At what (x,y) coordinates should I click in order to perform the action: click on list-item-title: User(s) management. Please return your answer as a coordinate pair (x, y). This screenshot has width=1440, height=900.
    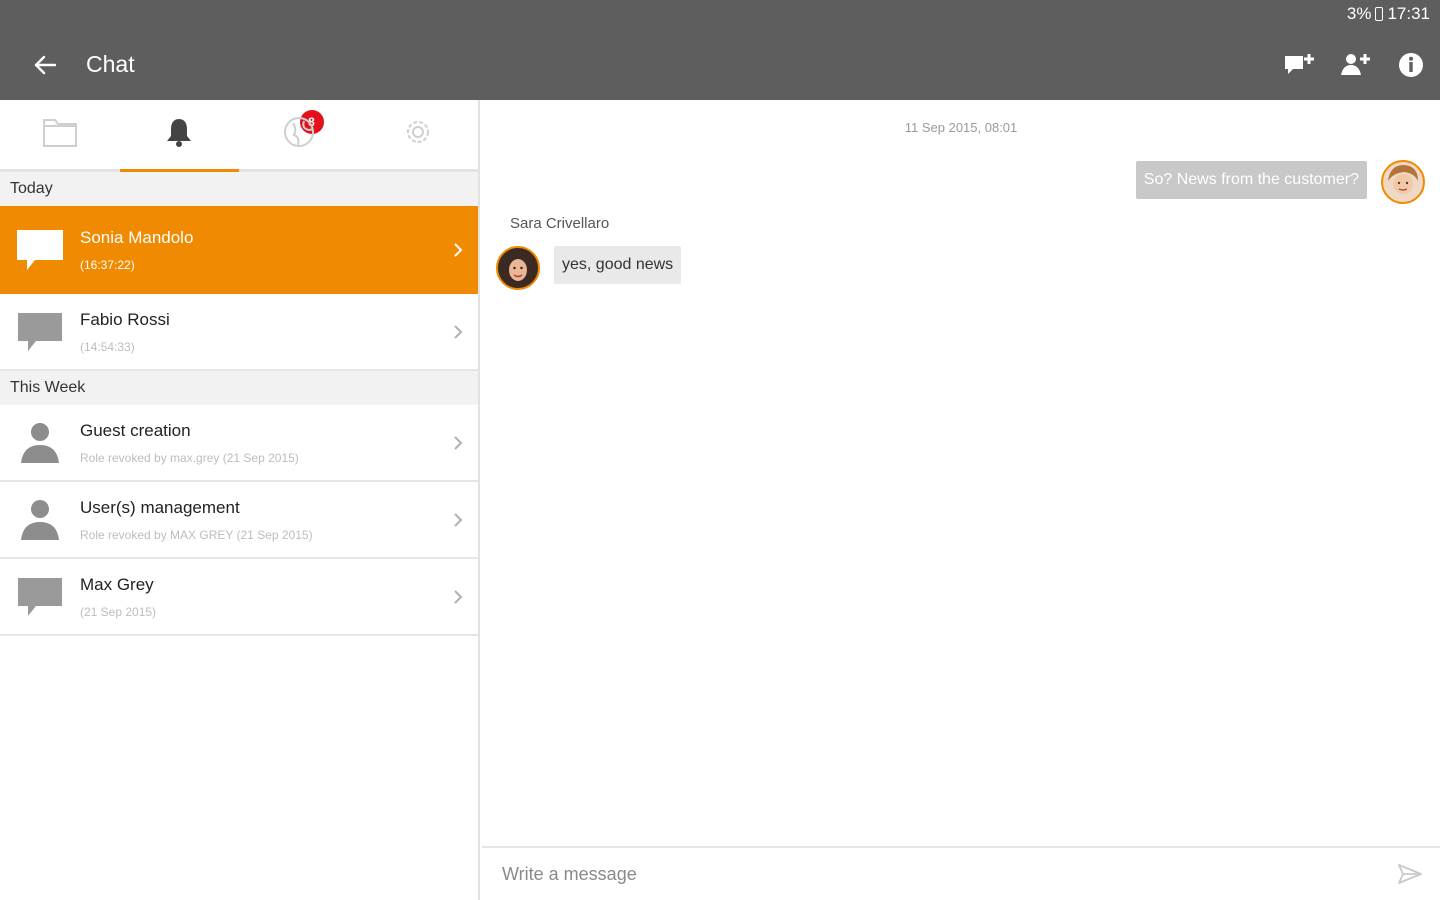
    Looking at the image, I should click on (160, 507).